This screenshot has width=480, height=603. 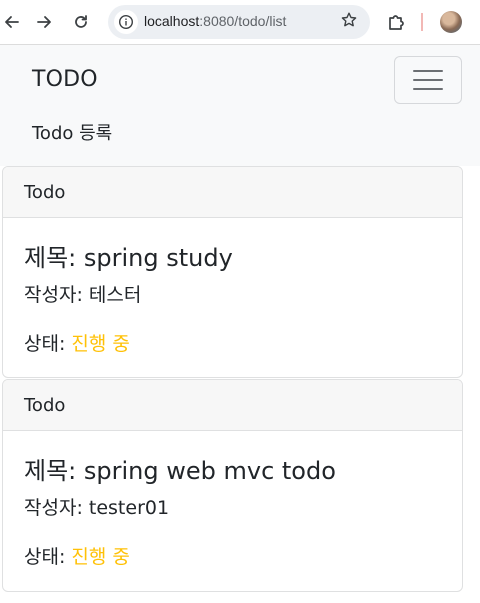 I want to click on writer-value: 테스터, so click(x=115, y=295).